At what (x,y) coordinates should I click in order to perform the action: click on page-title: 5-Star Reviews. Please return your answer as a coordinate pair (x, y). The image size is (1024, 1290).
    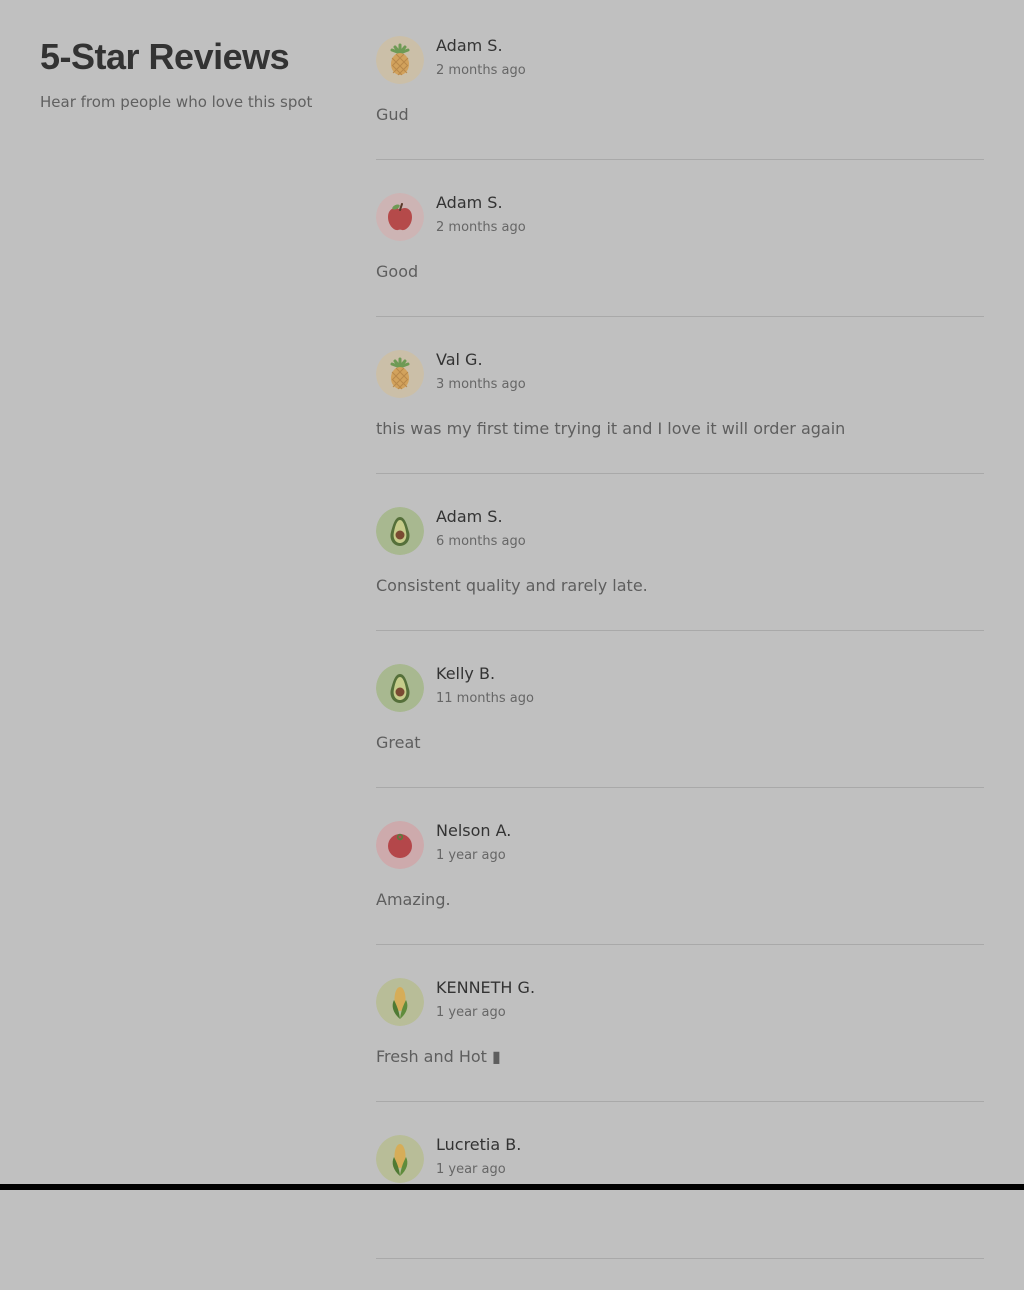
    Looking at the image, I should click on (165, 56).